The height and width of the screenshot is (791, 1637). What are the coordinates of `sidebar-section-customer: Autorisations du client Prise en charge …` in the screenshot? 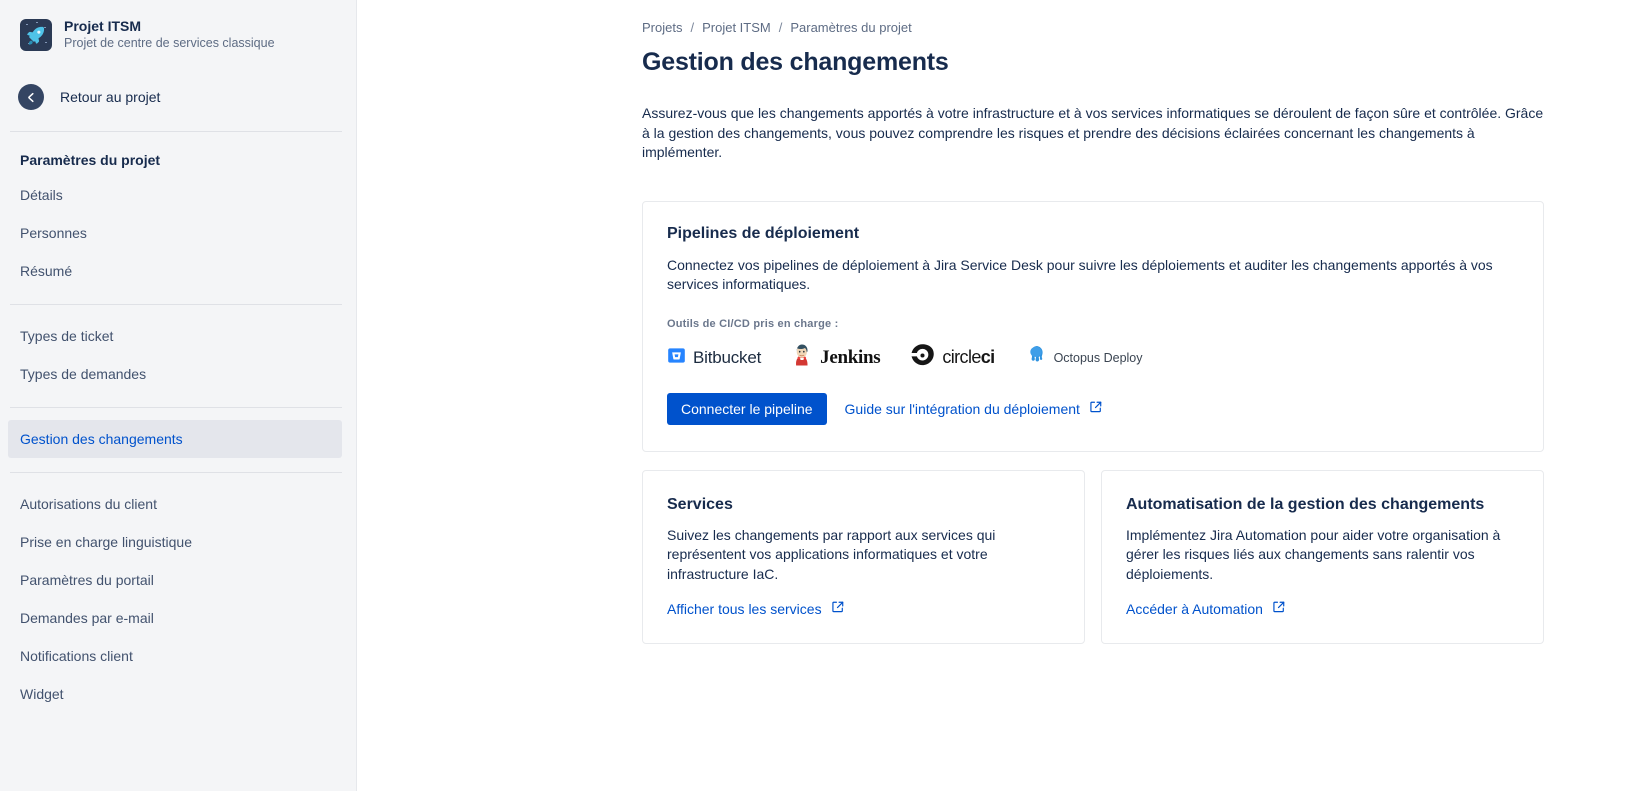 It's located at (178, 593).